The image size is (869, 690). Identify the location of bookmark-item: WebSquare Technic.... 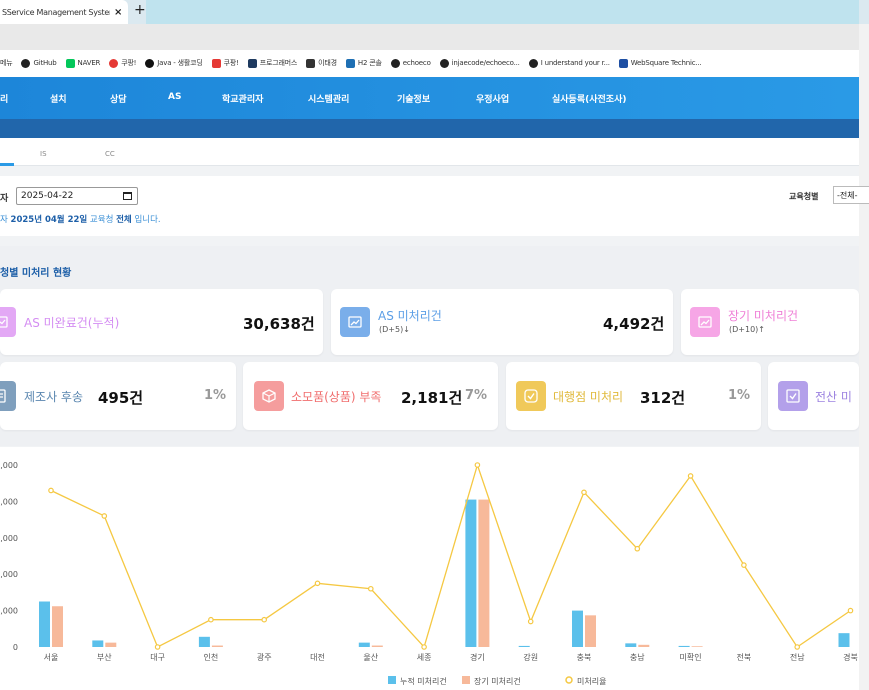
(660, 63).